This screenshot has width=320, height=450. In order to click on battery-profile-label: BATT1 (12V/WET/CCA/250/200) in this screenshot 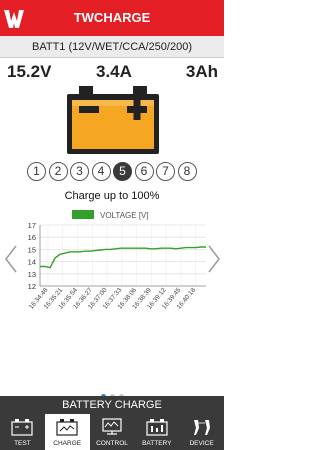, I will do `click(112, 47)`.